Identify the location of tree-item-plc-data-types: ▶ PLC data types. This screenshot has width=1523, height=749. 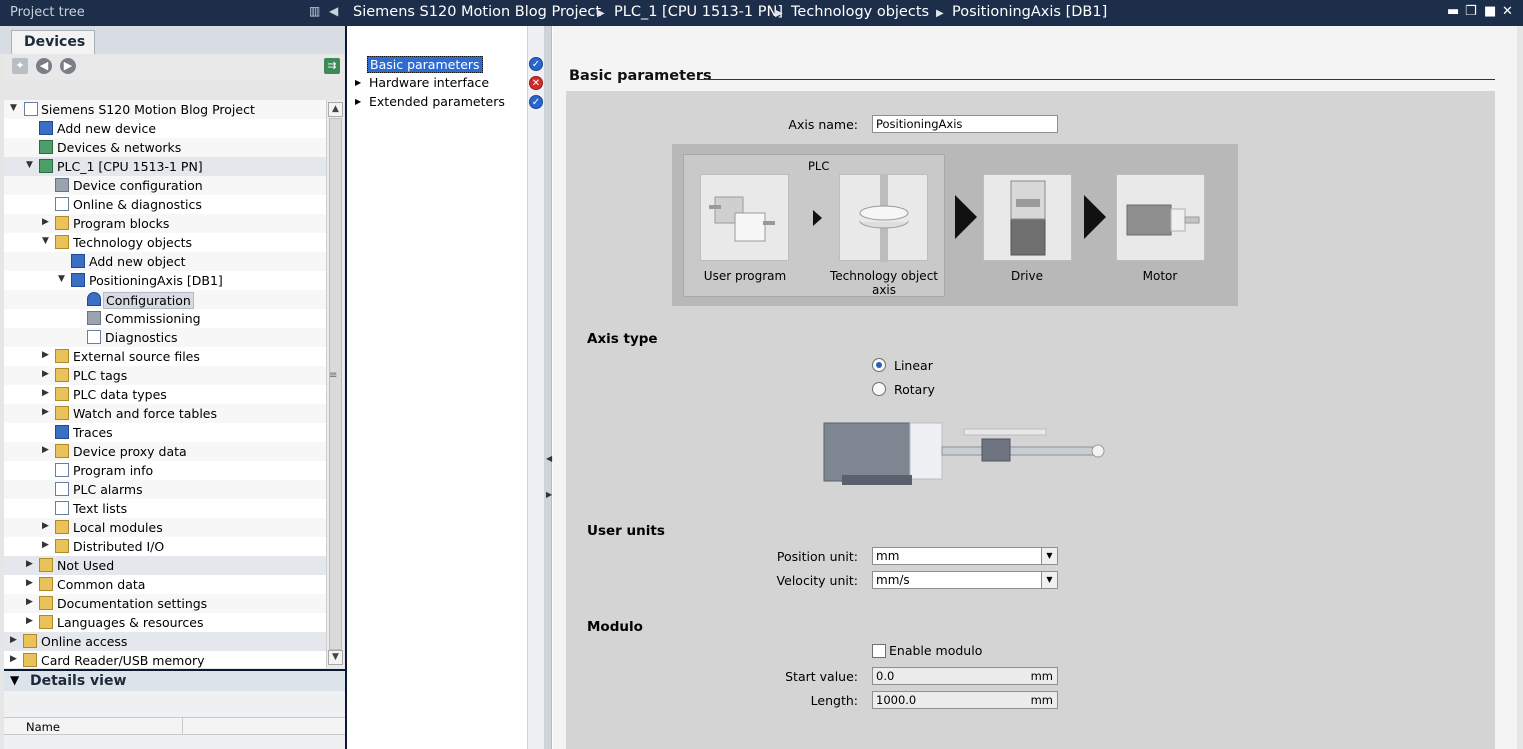
(165, 394).